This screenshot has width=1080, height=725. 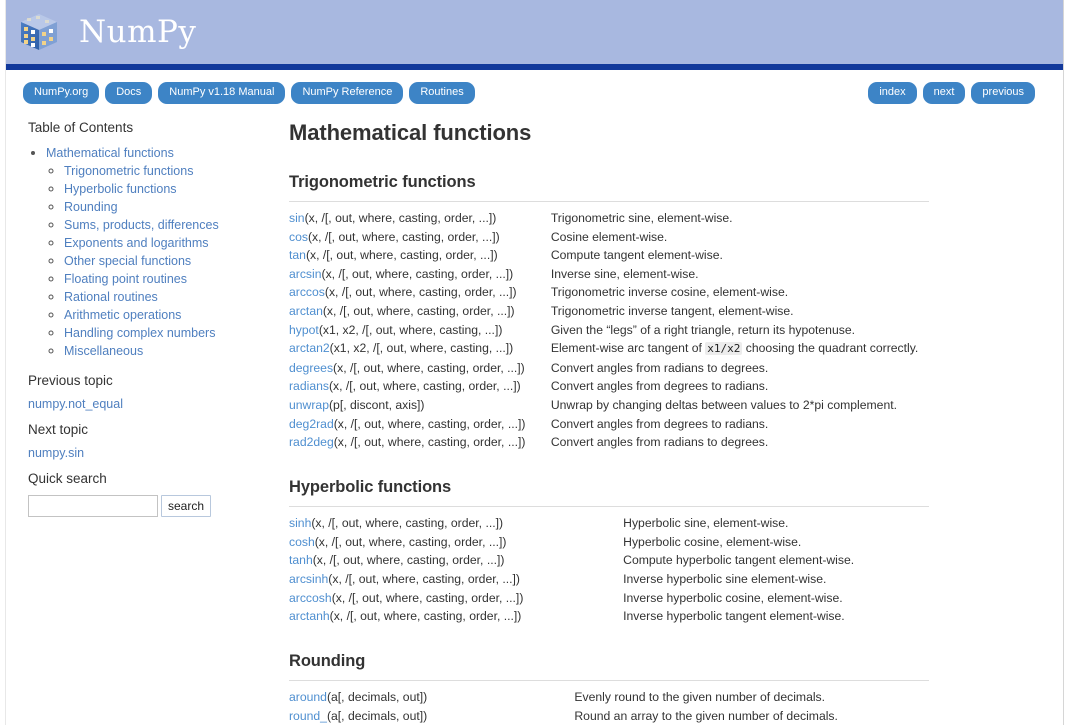 What do you see at coordinates (624, 273) in the screenshot?
I see `function-description: Inverse sine, element-wise.` at bounding box center [624, 273].